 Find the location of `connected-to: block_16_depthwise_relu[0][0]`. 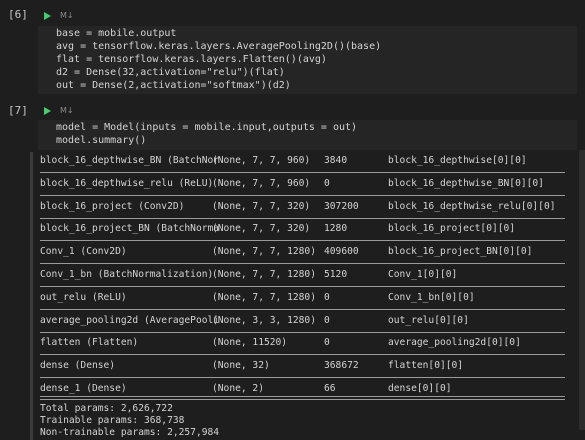

connected-to: block_16_depthwise_relu[0][0] is located at coordinates (472, 206).